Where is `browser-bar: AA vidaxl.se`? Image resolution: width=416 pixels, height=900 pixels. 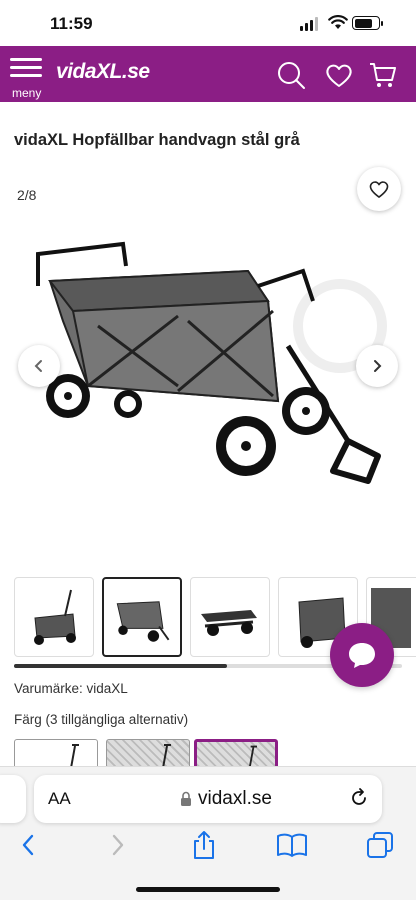
browser-bar: AA vidaxl.se is located at coordinates (208, 833).